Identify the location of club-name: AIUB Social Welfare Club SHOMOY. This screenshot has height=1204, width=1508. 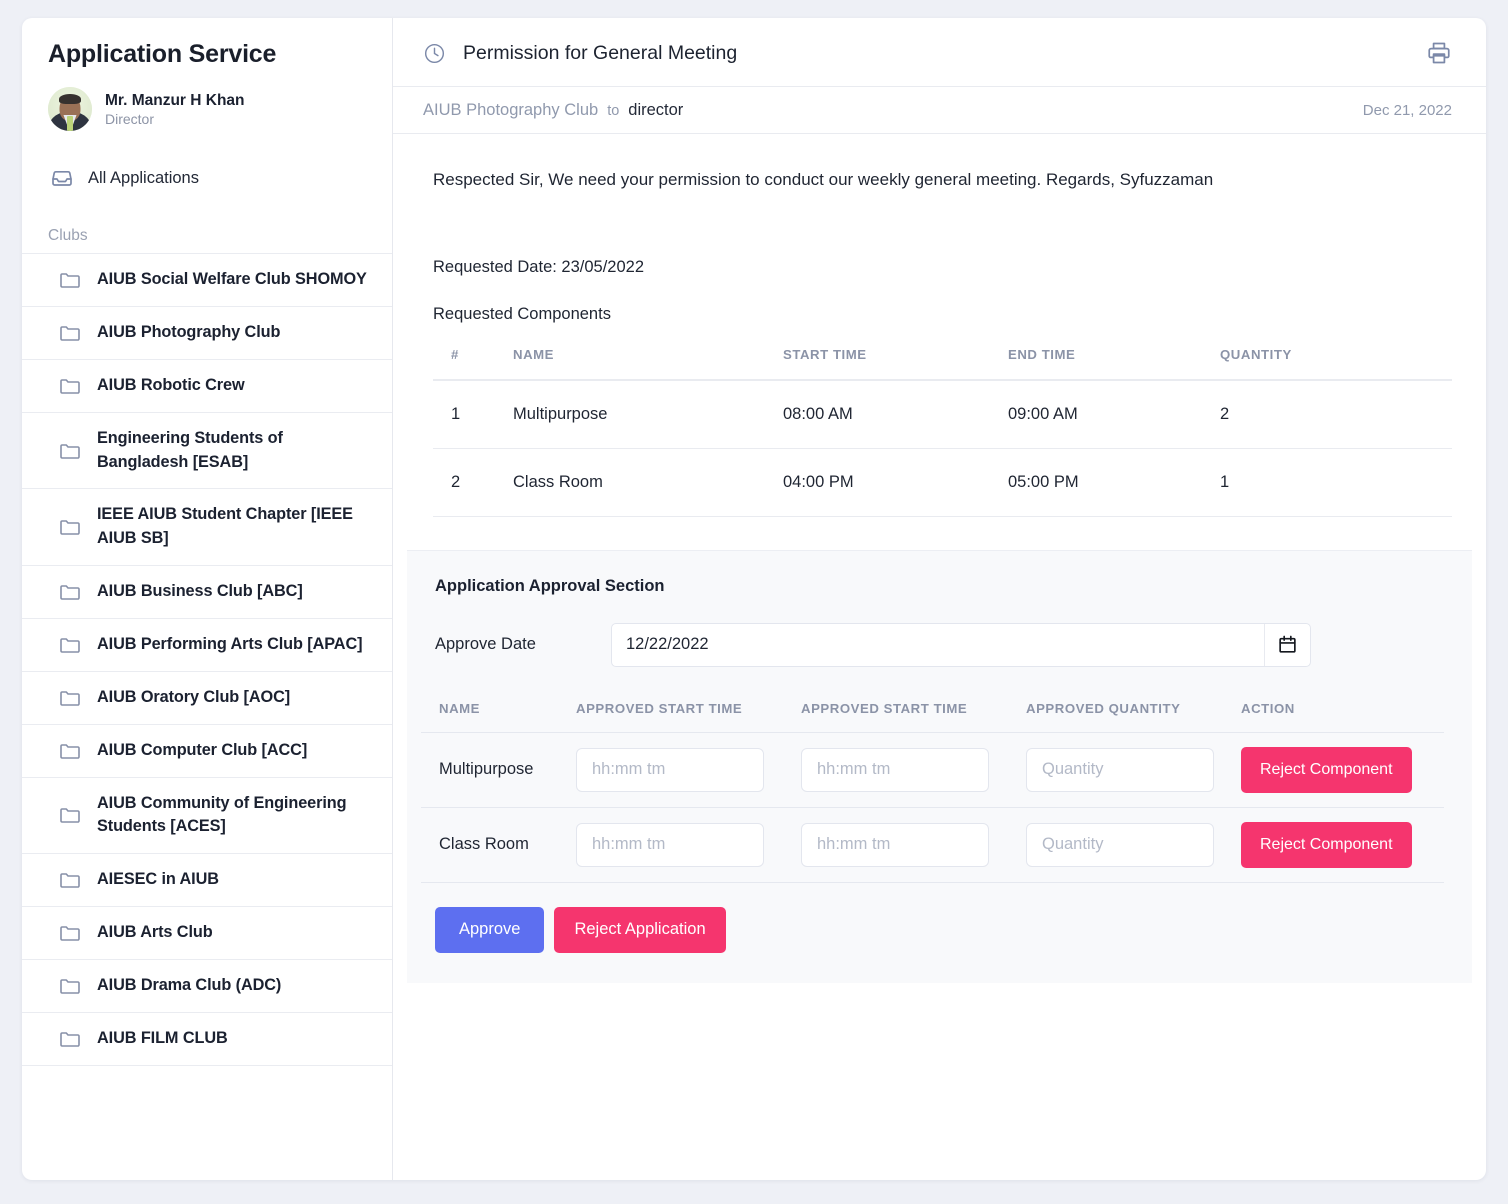
(232, 279).